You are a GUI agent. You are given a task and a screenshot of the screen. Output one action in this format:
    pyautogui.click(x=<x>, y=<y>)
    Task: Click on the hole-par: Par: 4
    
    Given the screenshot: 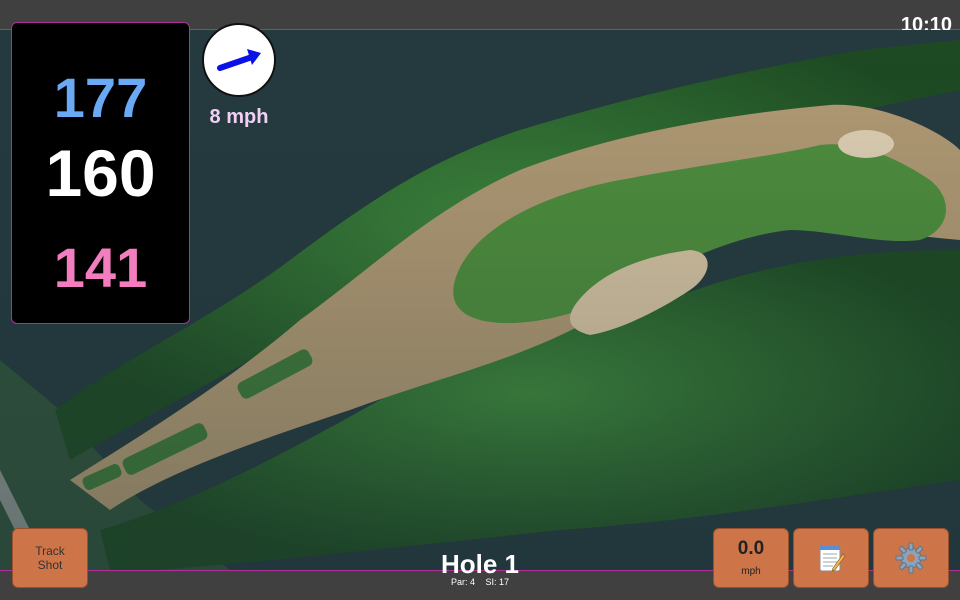 What is the action you would take?
    pyautogui.click(x=462, y=582)
    